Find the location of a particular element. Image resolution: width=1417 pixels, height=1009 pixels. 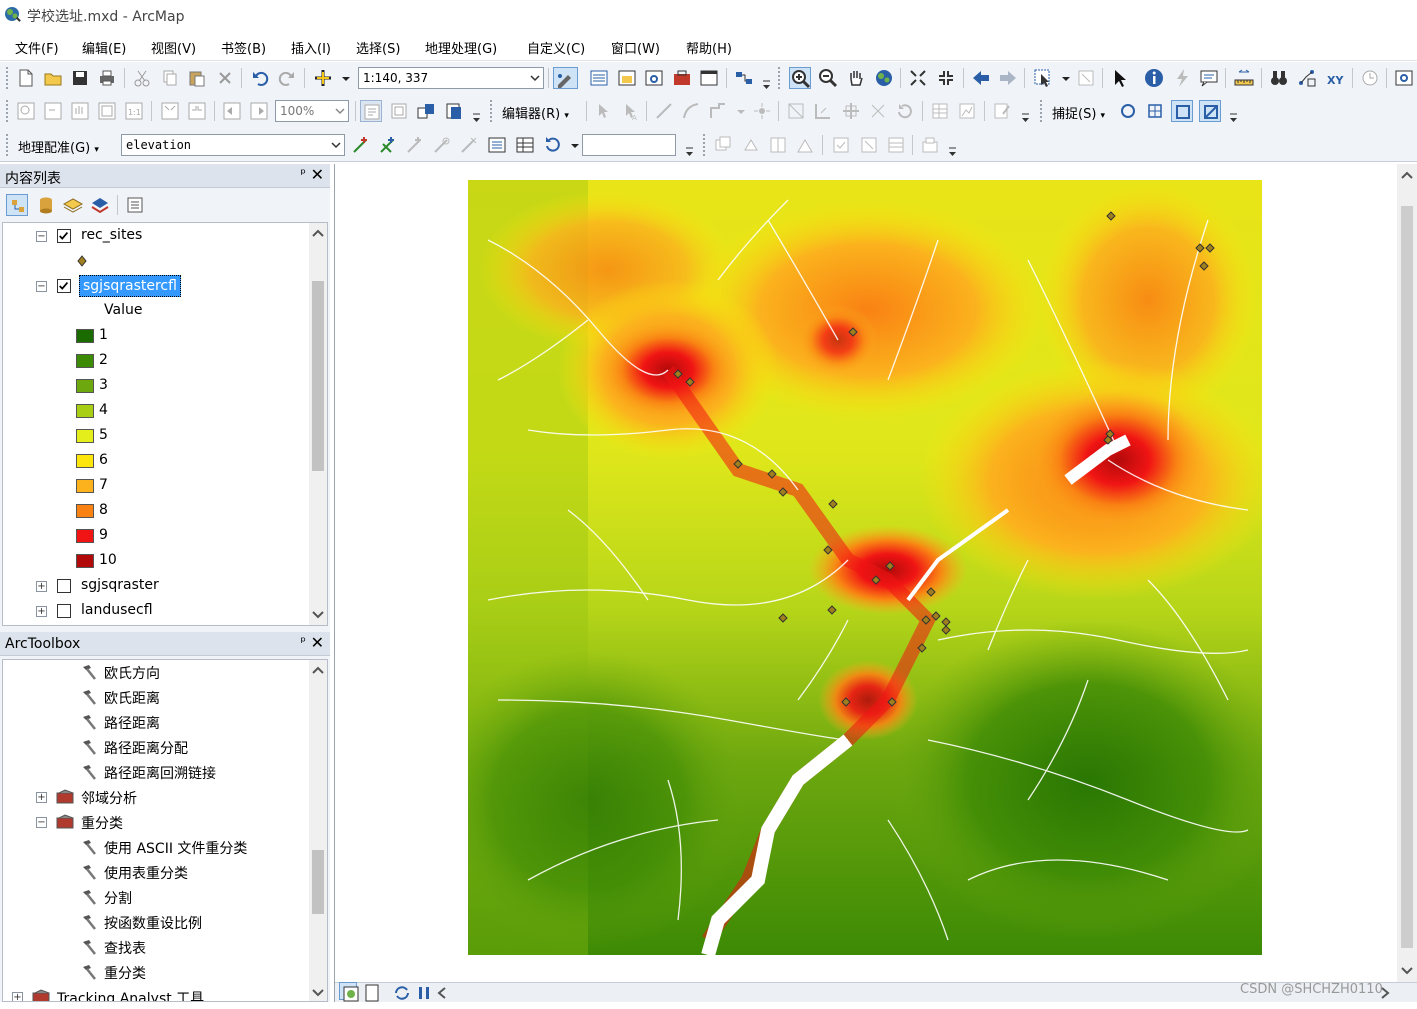

edge-snapping-icon is located at coordinates (1210, 111).